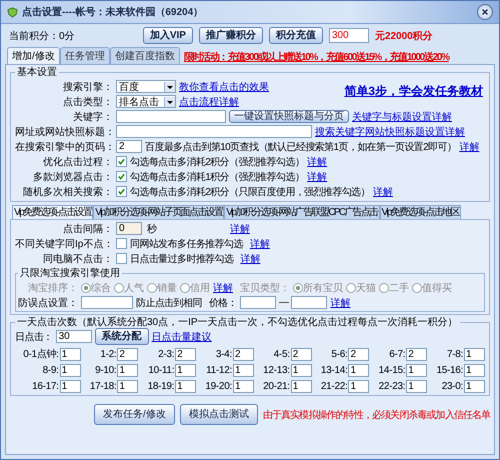 The width and height of the screenshot is (500, 460). What do you see at coordinates (87, 229) in the screenshot?
I see `field-label: 点击间隔：` at bounding box center [87, 229].